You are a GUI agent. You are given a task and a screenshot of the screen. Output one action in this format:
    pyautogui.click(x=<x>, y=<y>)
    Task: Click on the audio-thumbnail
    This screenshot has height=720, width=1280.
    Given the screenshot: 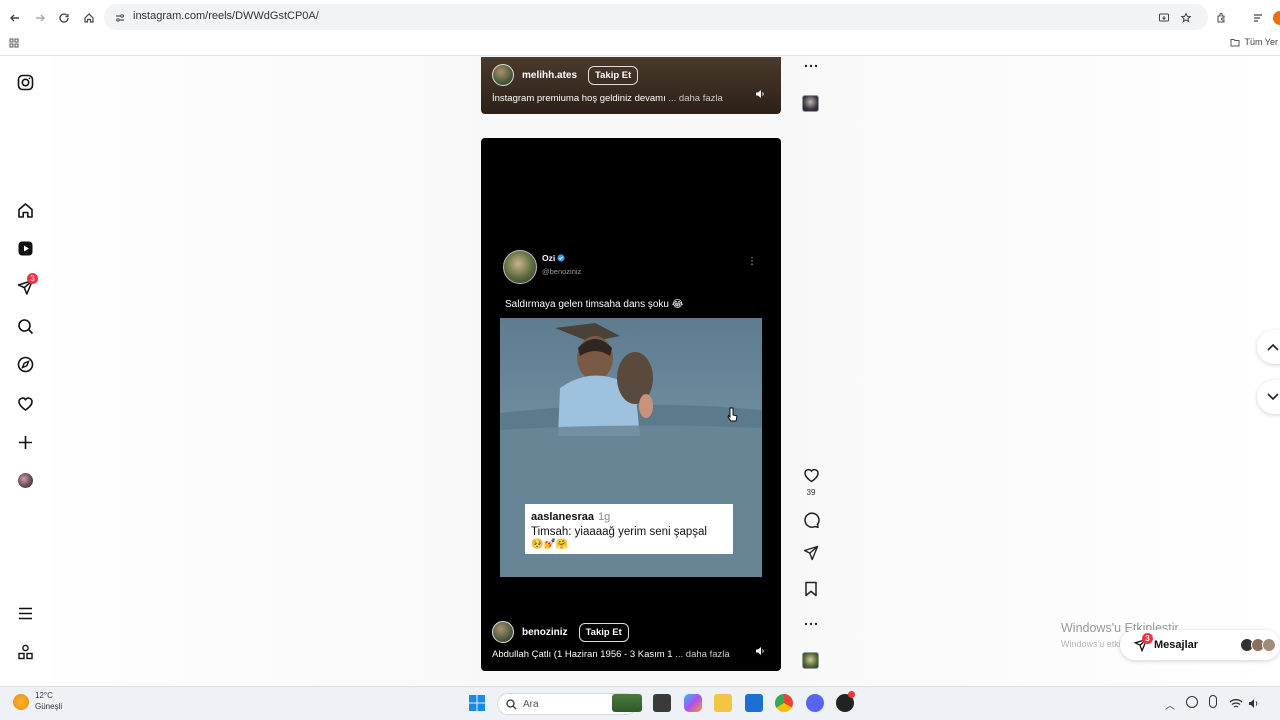 What is the action you would take?
    pyautogui.click(x=810, y=660)
    